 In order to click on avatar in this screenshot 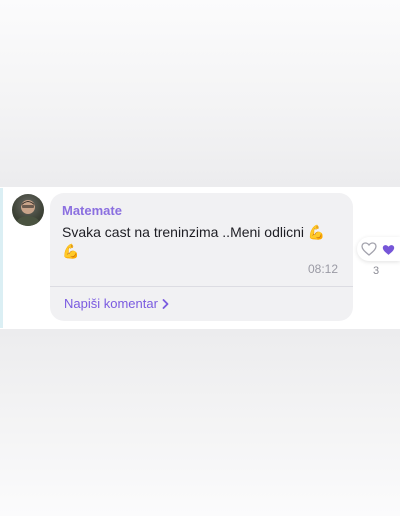, I will do `click(28, 210)`.